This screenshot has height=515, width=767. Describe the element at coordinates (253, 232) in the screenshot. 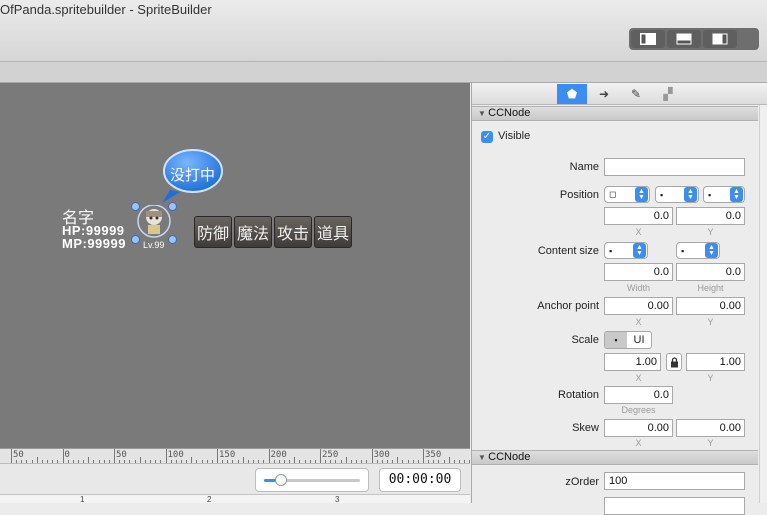

I see `command-button-magic: 魔法` at that location.